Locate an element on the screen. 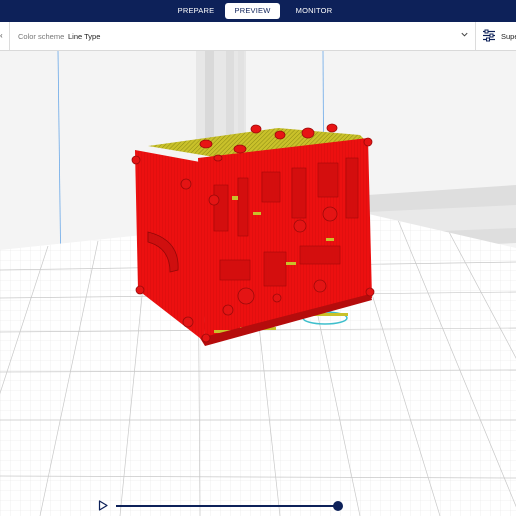 Image resolution: width=516 pixels, height=516 pixels. sliders-icon is located at coordinates (489, 35).